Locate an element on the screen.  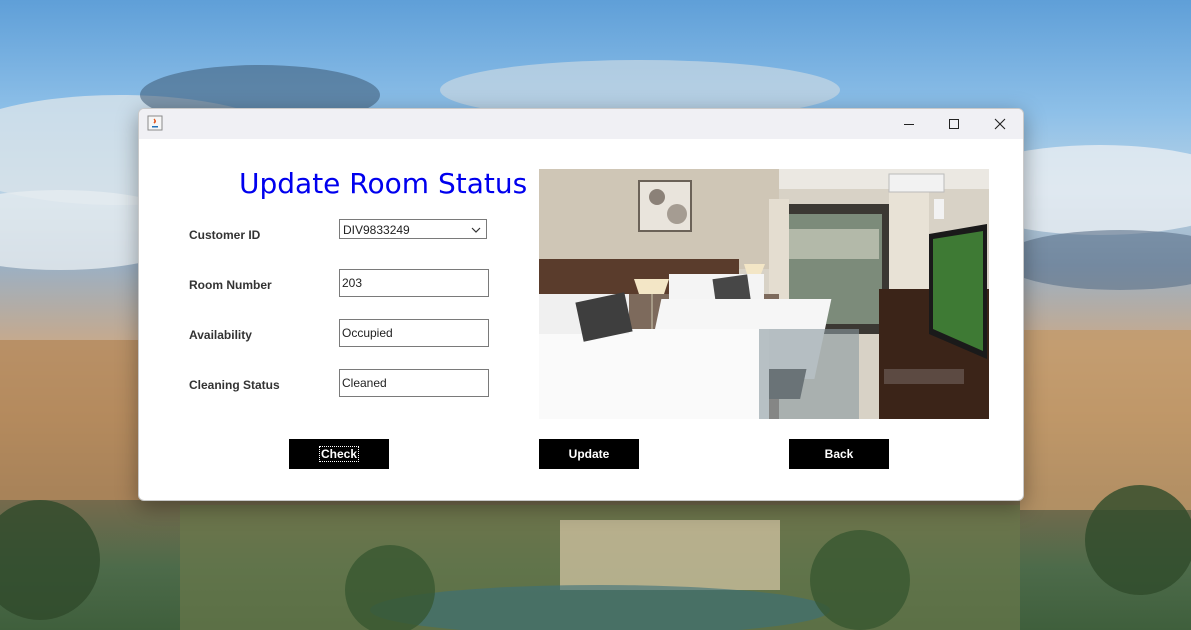
maximize-button is located at coordinates (954, 124).